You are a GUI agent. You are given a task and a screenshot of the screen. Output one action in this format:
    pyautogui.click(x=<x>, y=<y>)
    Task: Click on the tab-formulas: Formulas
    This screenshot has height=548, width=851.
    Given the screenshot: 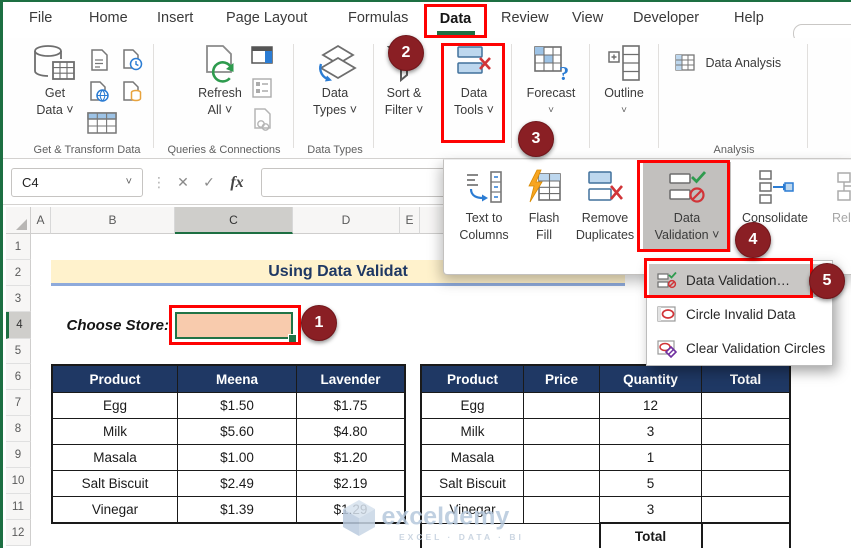 What is the action you would take?
    pyautogui.click(x=378, y=18)
    